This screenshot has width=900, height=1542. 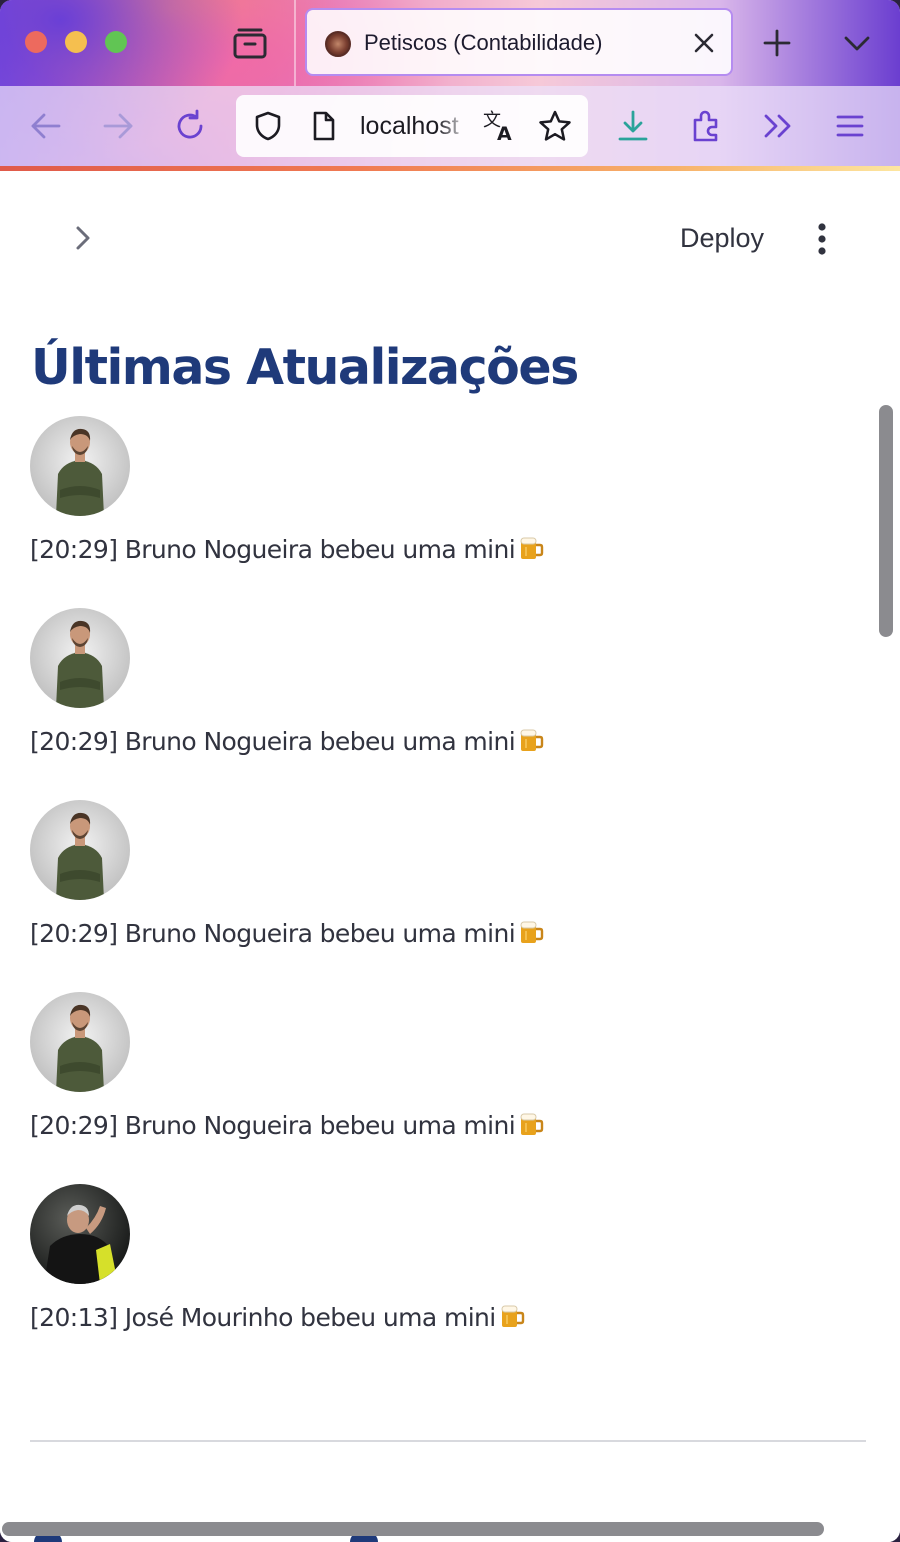 I want to click on horizontal-scrollbar, so click(x=413, y=1529).